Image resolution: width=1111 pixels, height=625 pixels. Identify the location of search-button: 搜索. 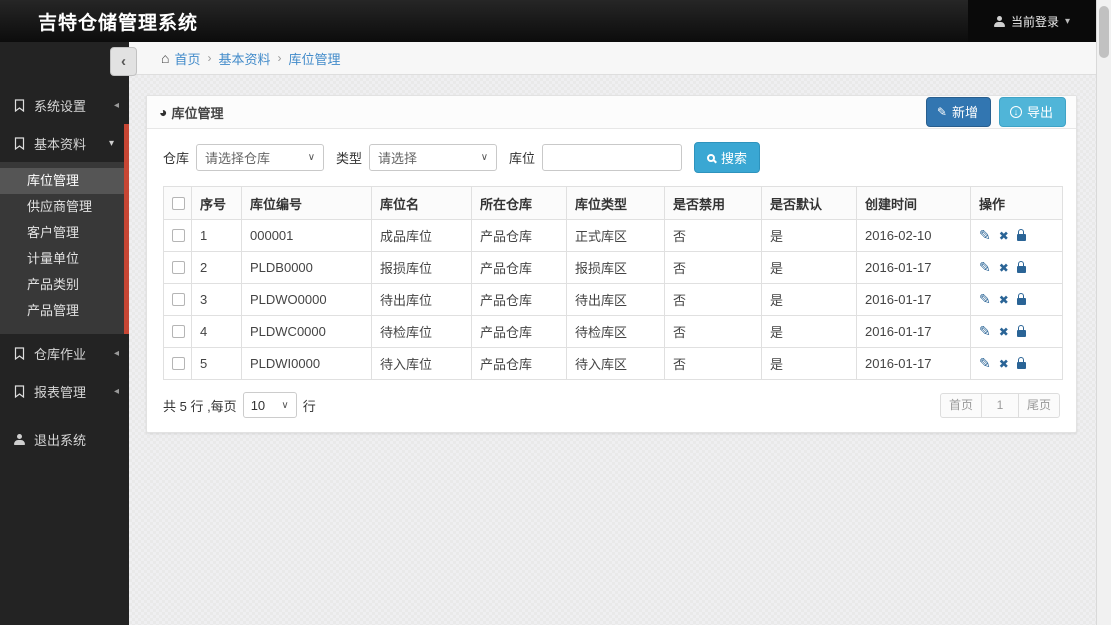
(727, 157).